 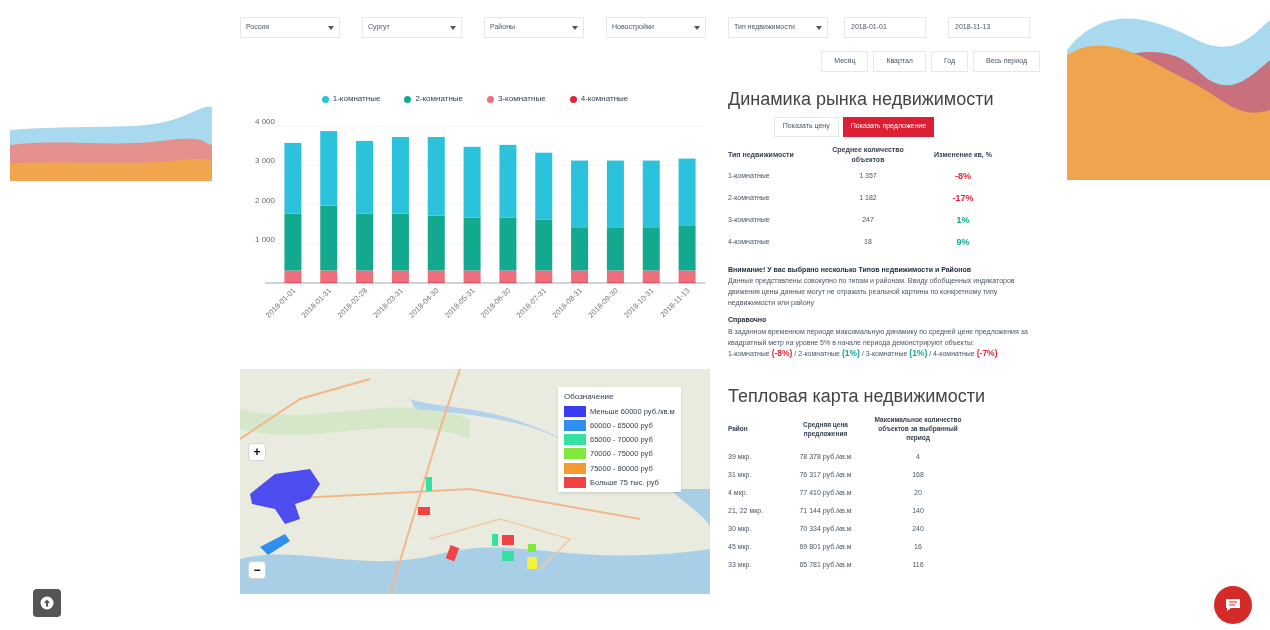 What do you see at coordinates (963, 176) in the screenshot?
I see `table-cell-text: -8%` at bounding box center [963, 176].